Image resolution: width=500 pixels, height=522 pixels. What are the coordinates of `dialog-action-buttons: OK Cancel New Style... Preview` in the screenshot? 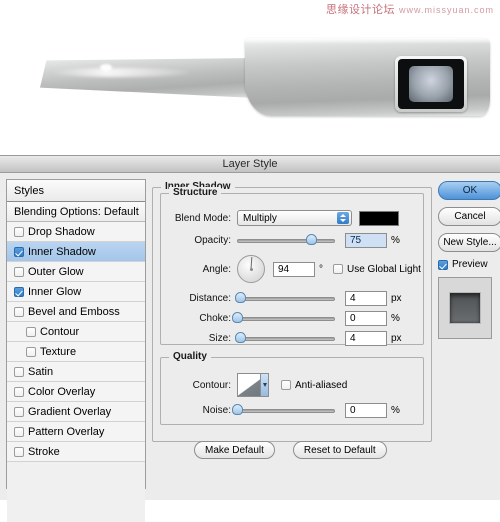 It's located at (469, 260).